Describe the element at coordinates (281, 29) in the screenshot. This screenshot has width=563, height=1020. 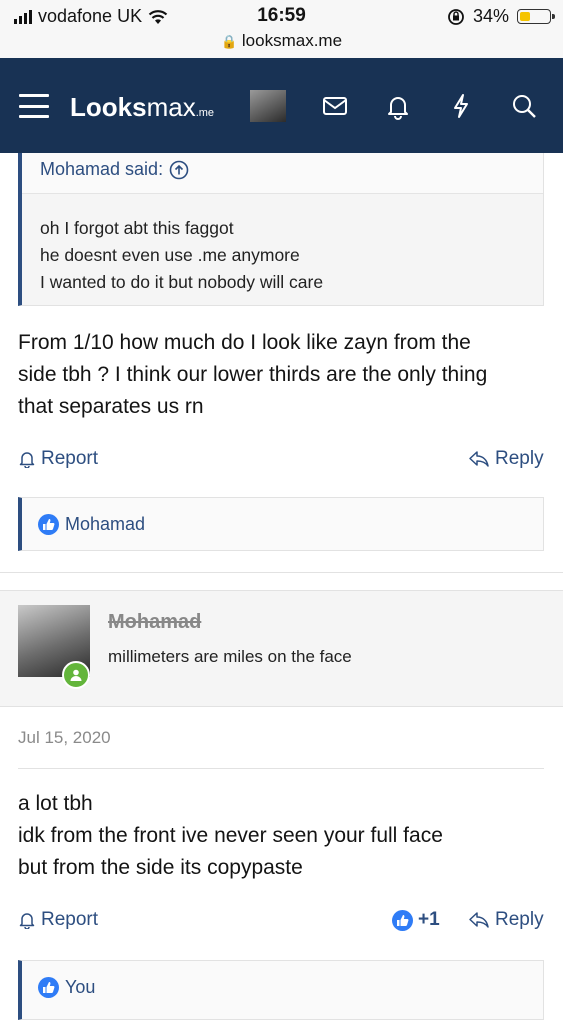
I see `status-bar: vodafone UK 16:59 34% 🔒 looksmax.me` at that location.